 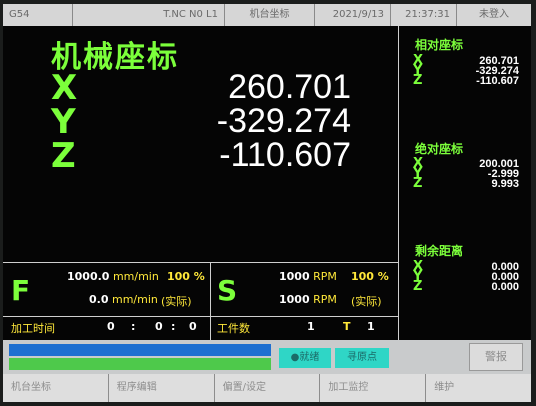 What do you see at coordinates (418, 276) in the screenshot?
I see `remaining-axes: XYZ` at bounding box center [418, 276].